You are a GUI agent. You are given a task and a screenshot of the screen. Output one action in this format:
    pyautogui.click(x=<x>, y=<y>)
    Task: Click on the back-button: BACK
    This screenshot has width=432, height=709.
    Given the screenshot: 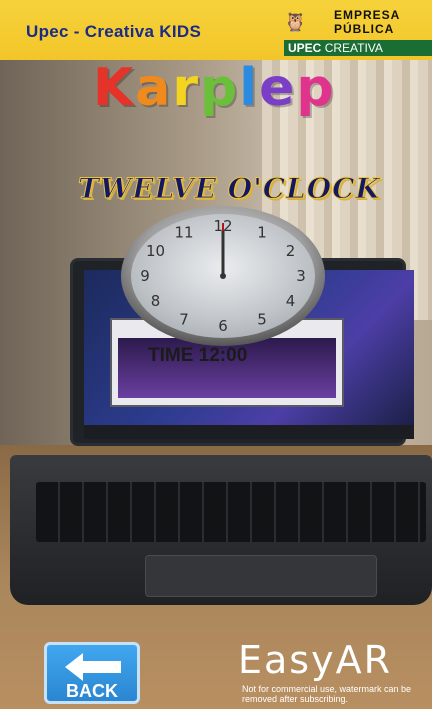 What is the action you would take?
    pyautogui.click(x=92, y=673)
    